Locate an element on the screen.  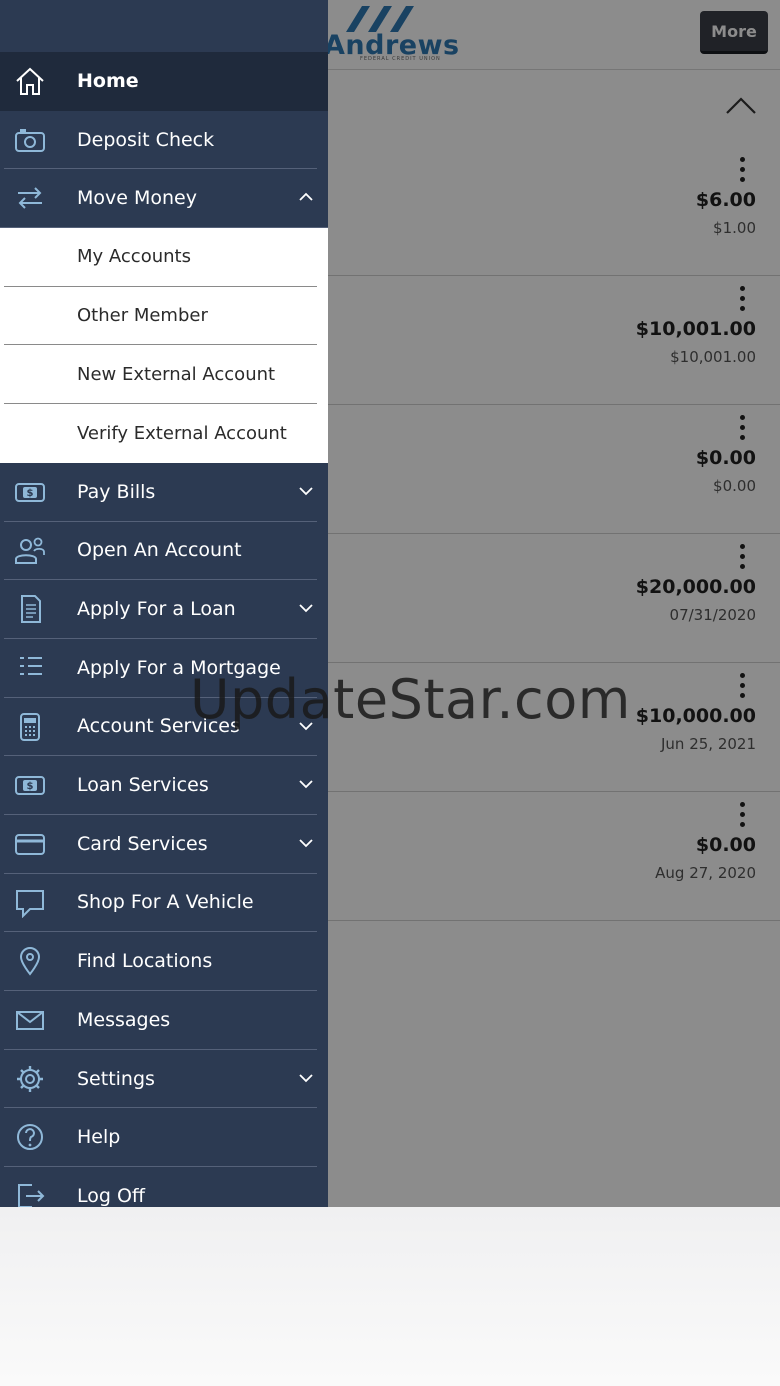
chevron-up-icon is located at coordinates (306, 197).